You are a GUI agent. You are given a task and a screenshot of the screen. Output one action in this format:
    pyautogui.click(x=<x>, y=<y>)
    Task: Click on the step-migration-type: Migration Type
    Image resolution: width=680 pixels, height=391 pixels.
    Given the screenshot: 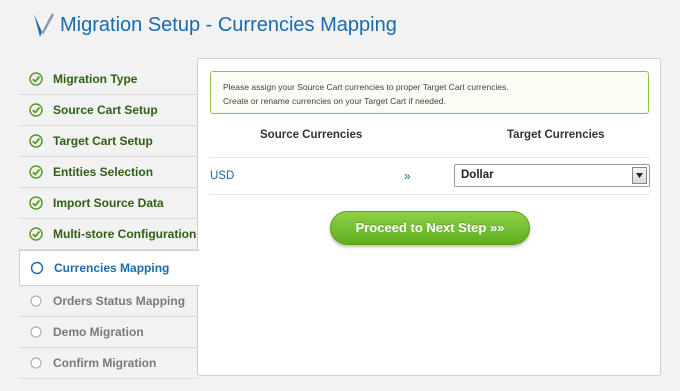 What is the action you would take?
    pyautogui.click(x=108, y=79)
    